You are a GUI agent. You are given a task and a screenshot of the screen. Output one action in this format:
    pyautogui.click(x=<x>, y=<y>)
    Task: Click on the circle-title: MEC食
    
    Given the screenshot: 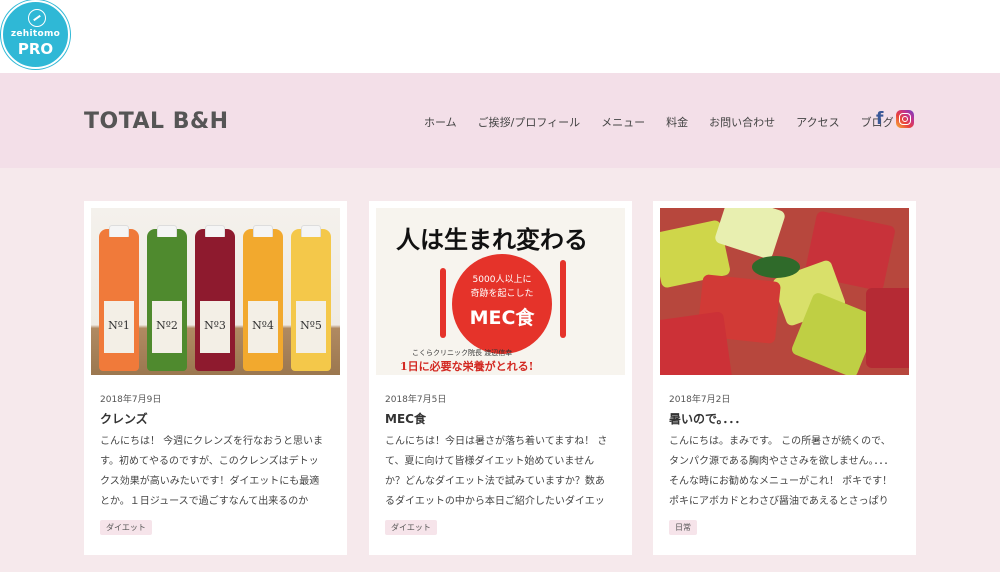 What is the action you would take?
    pyautogui.click(x=502, y=318)
    